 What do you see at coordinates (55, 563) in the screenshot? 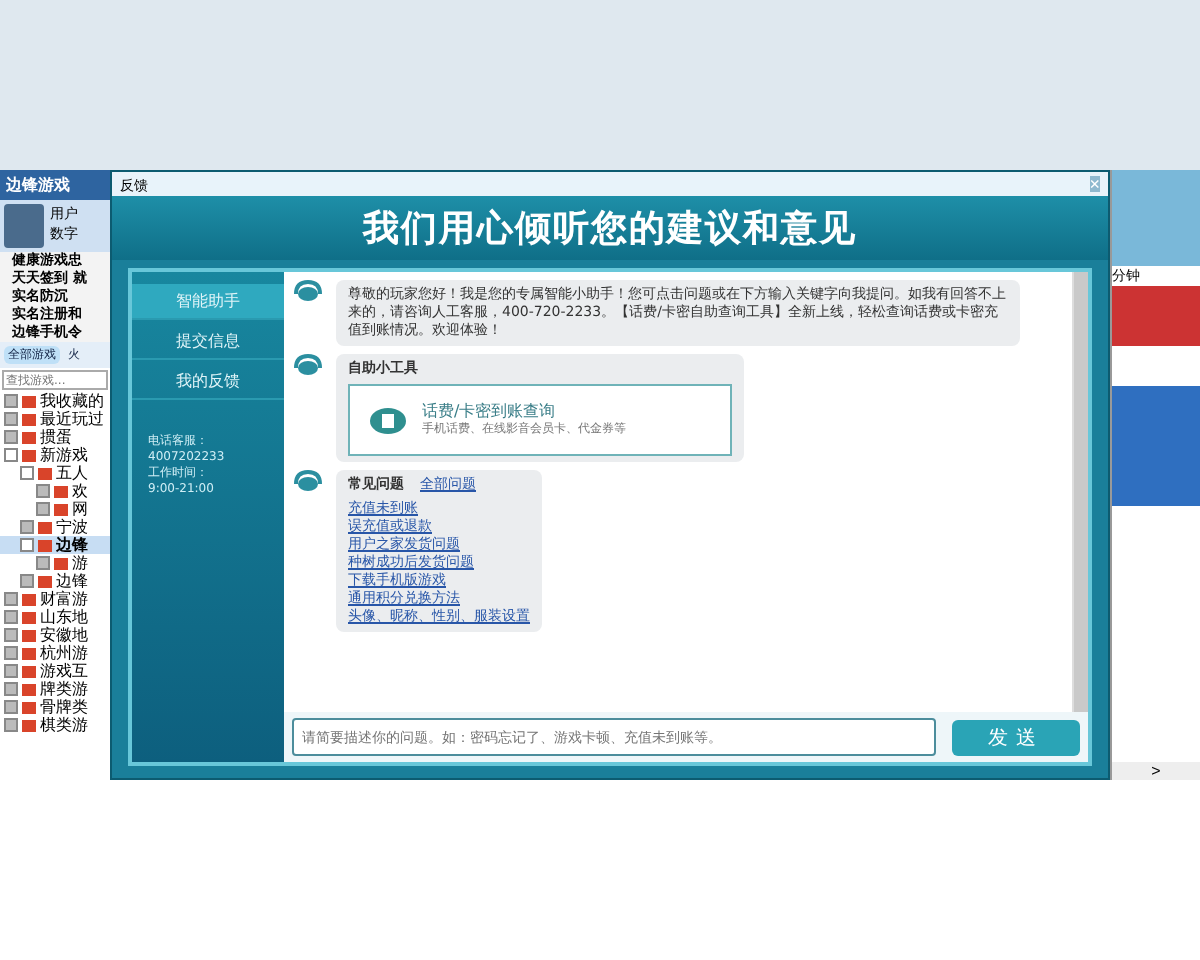
I see `tree-item: 游` at bounding box center [55, 563].